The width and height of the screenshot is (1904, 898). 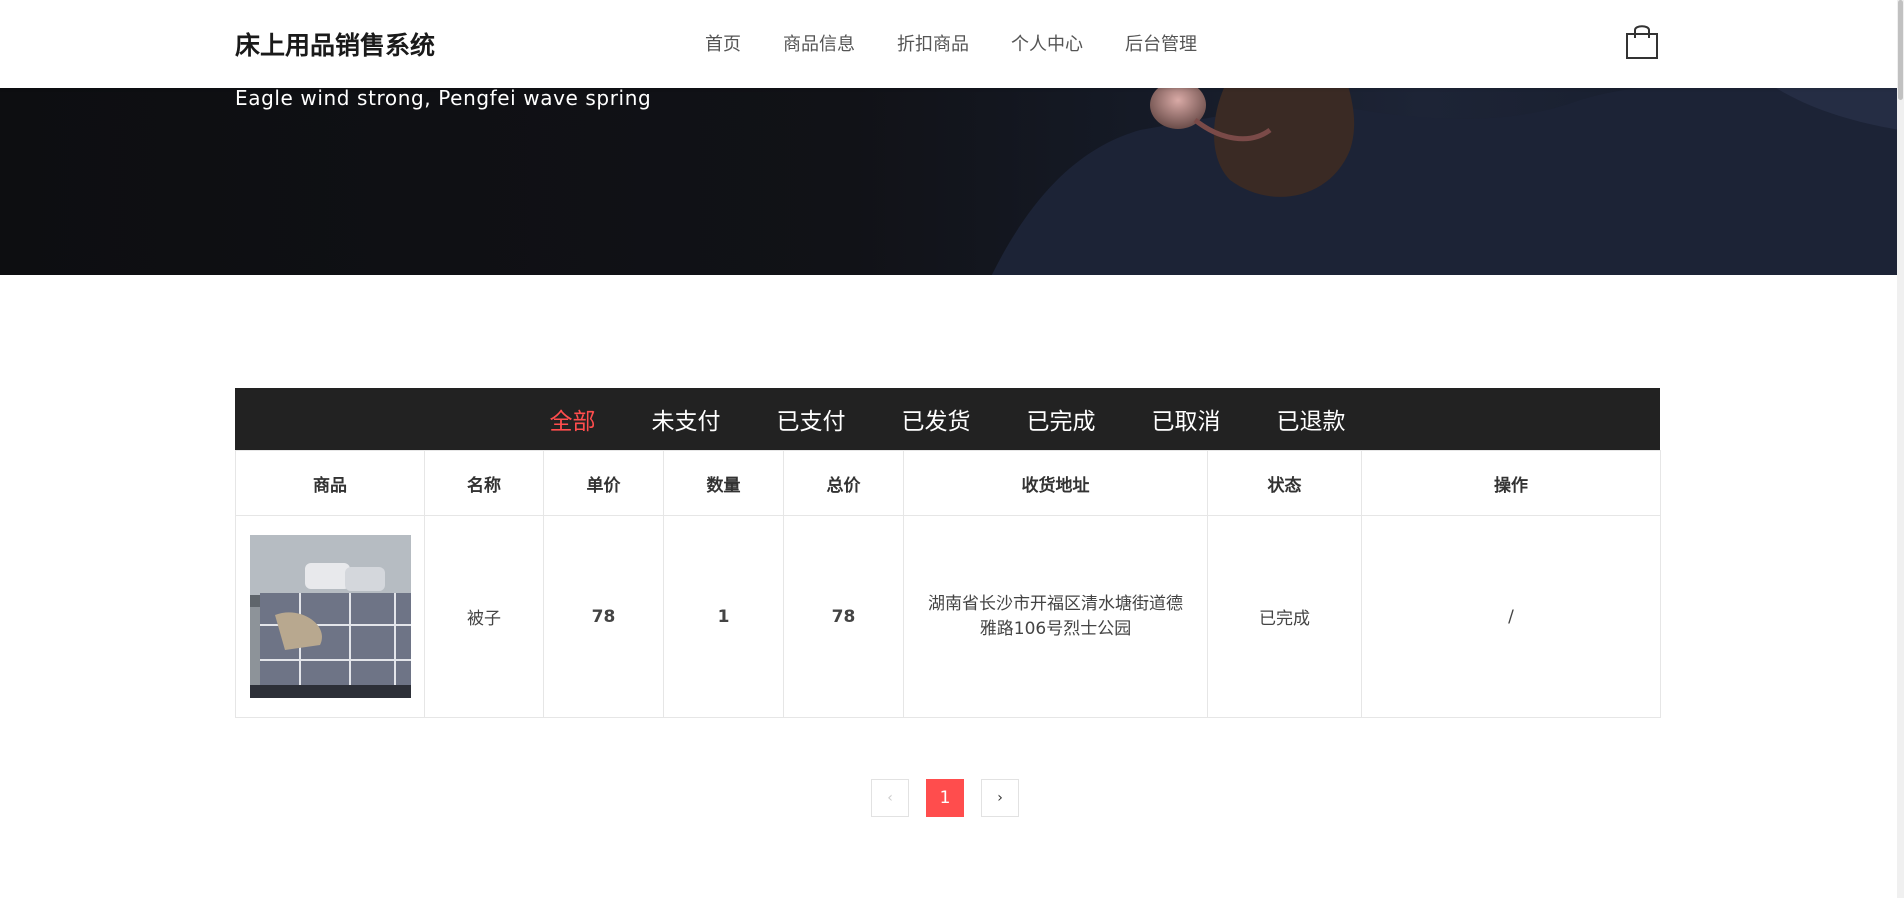 I want to click on scrollbar-thumb, so click(x=1900, y=50).